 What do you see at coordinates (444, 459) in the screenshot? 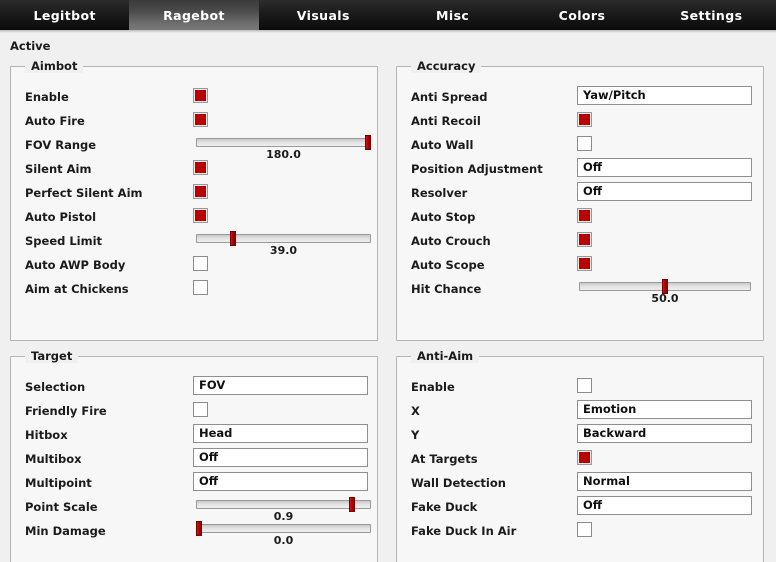
I see `row-label: At Targets` at bounding box center [444, 459].